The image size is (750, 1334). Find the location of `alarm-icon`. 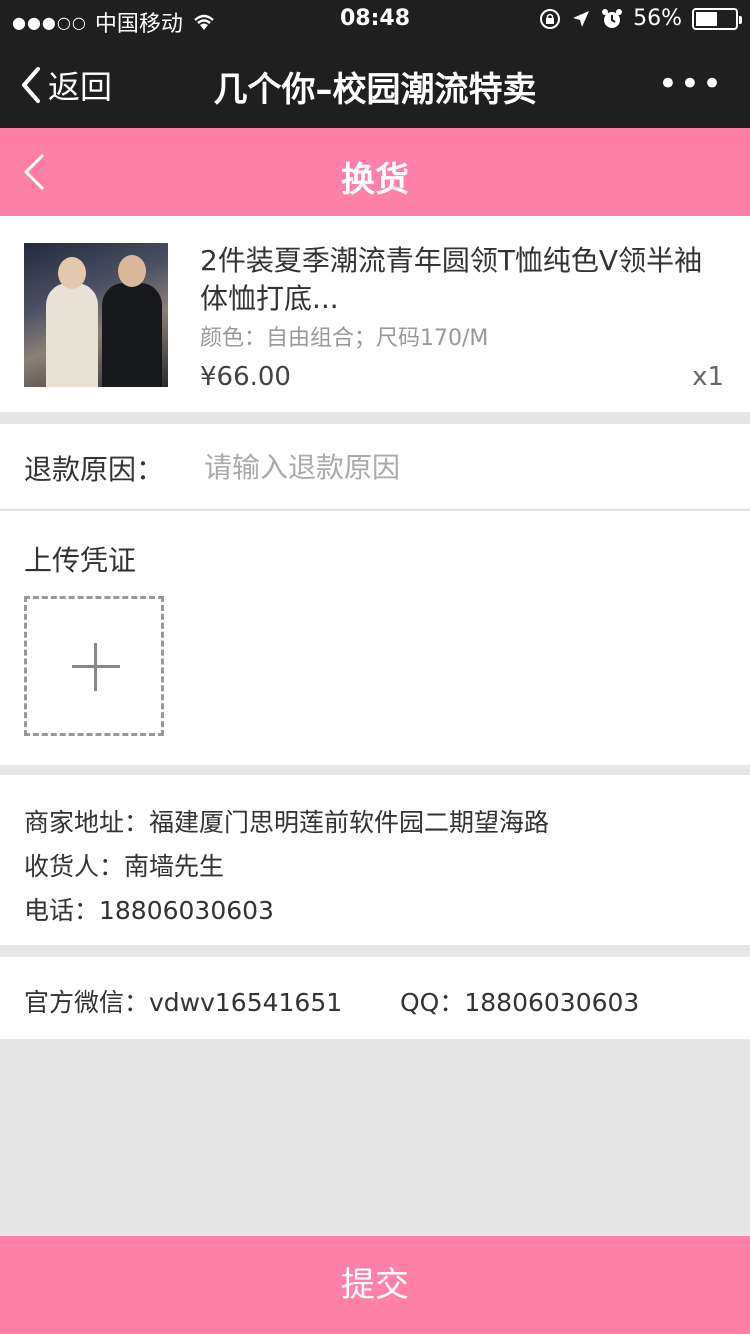

alarm-icon is located at coordinates (612, 18).